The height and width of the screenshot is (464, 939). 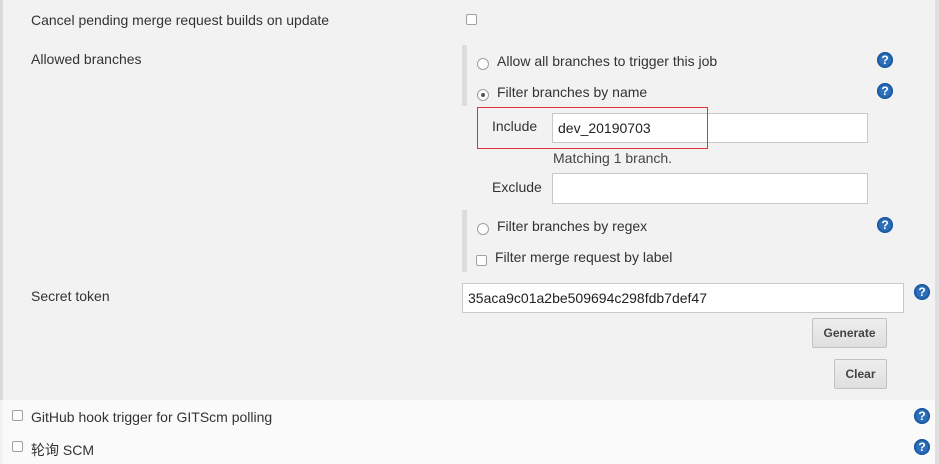 I want to click on radio-filter-by-regex-label: Filter branches by regex, so click(x=572, y=226).